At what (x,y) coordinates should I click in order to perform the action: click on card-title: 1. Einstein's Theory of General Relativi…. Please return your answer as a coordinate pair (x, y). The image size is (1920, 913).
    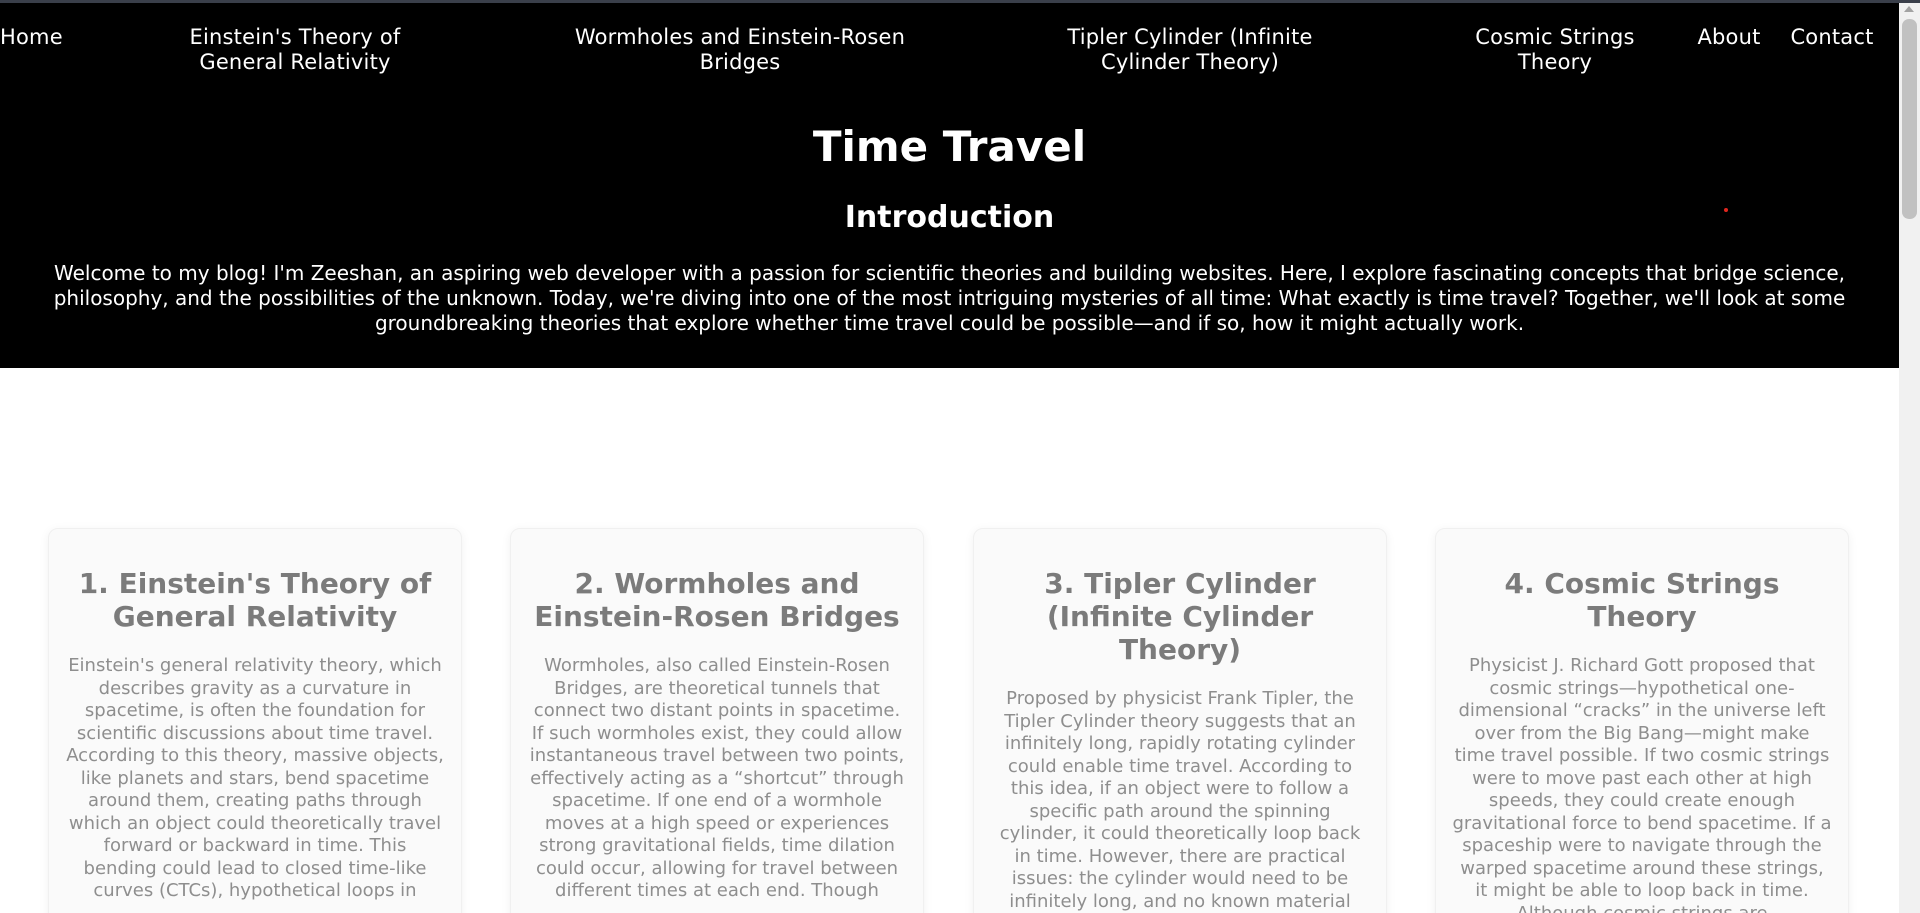
    Looking at the image, I should click on (255, 600).